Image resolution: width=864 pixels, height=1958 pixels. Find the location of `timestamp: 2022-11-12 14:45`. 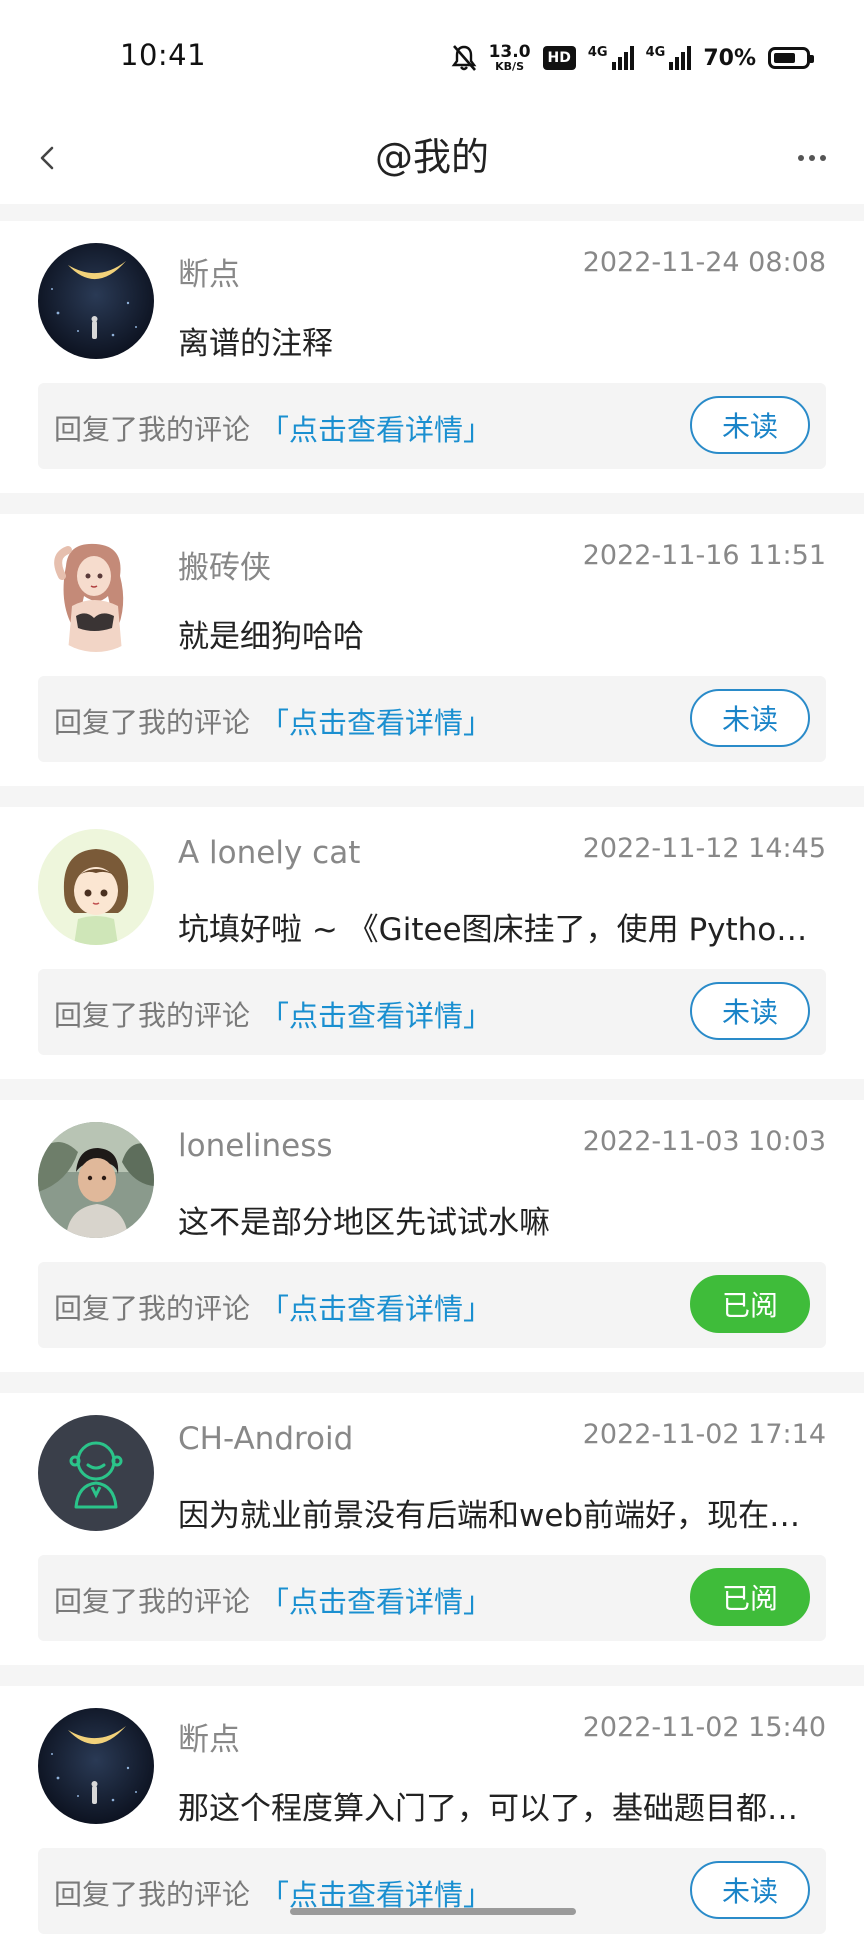

timestamp: 2022-11-12 14:45 is located at coordinates (704, 848).